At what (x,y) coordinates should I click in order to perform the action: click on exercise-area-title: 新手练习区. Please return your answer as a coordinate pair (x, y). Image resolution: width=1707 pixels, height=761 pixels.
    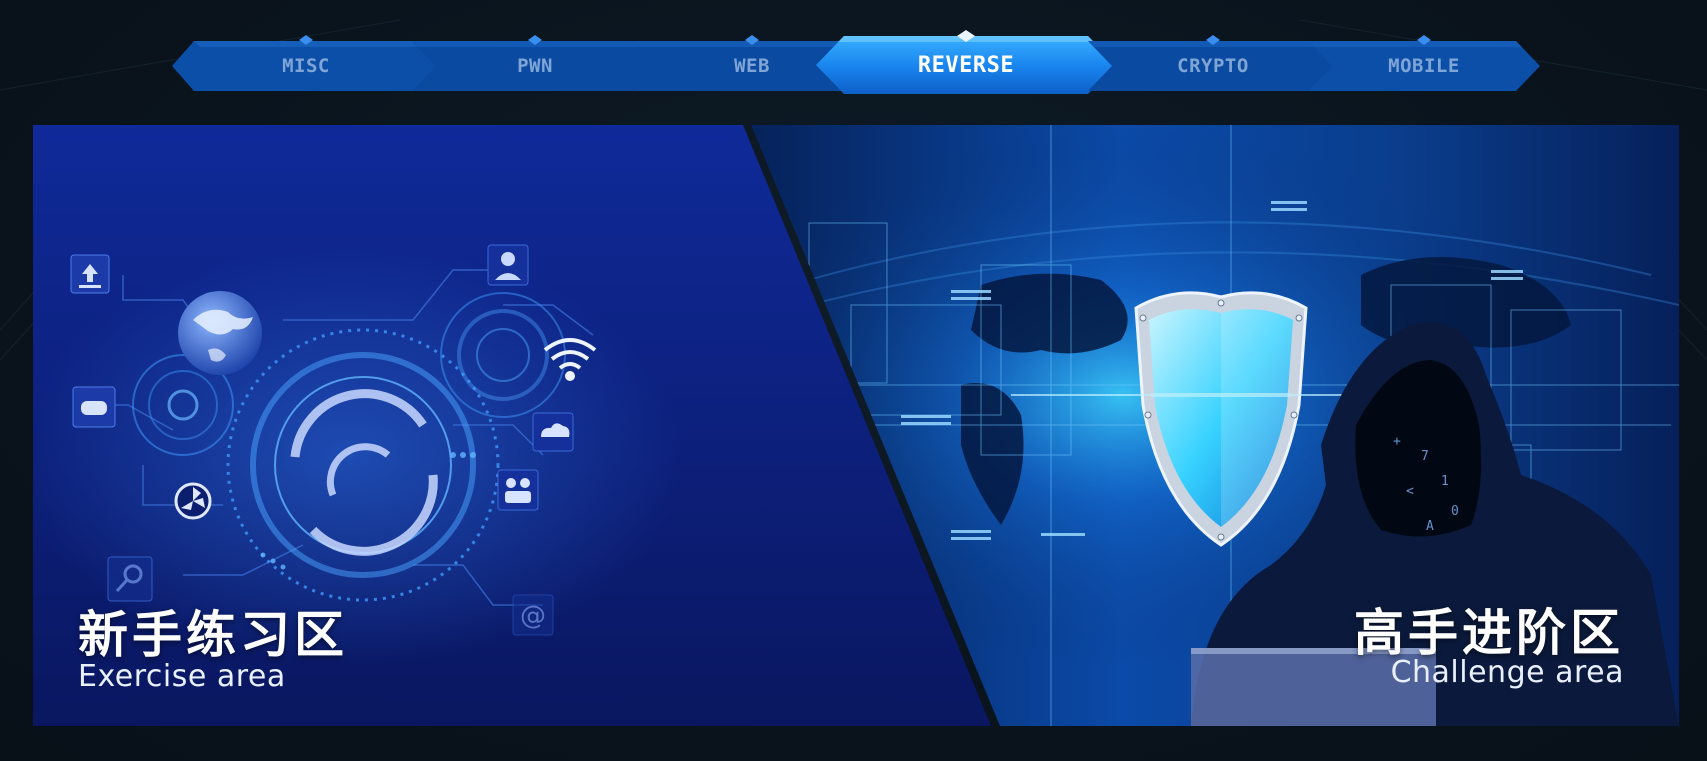
    Looking at the image, I should click on (213, 635).